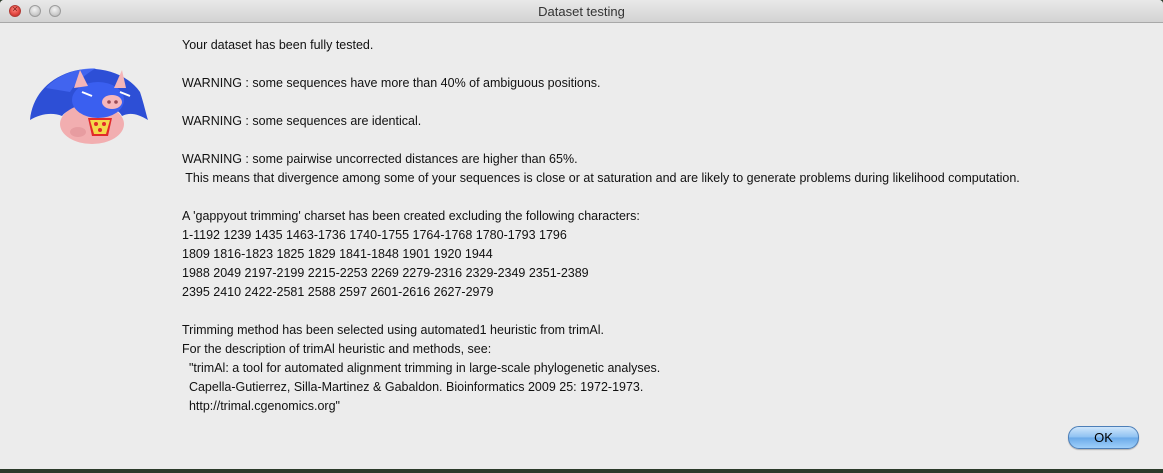 Image resolution: width=1163 pixels, height=473 pixels. I want to click on superhero-pig-icon, so click(89, 106).